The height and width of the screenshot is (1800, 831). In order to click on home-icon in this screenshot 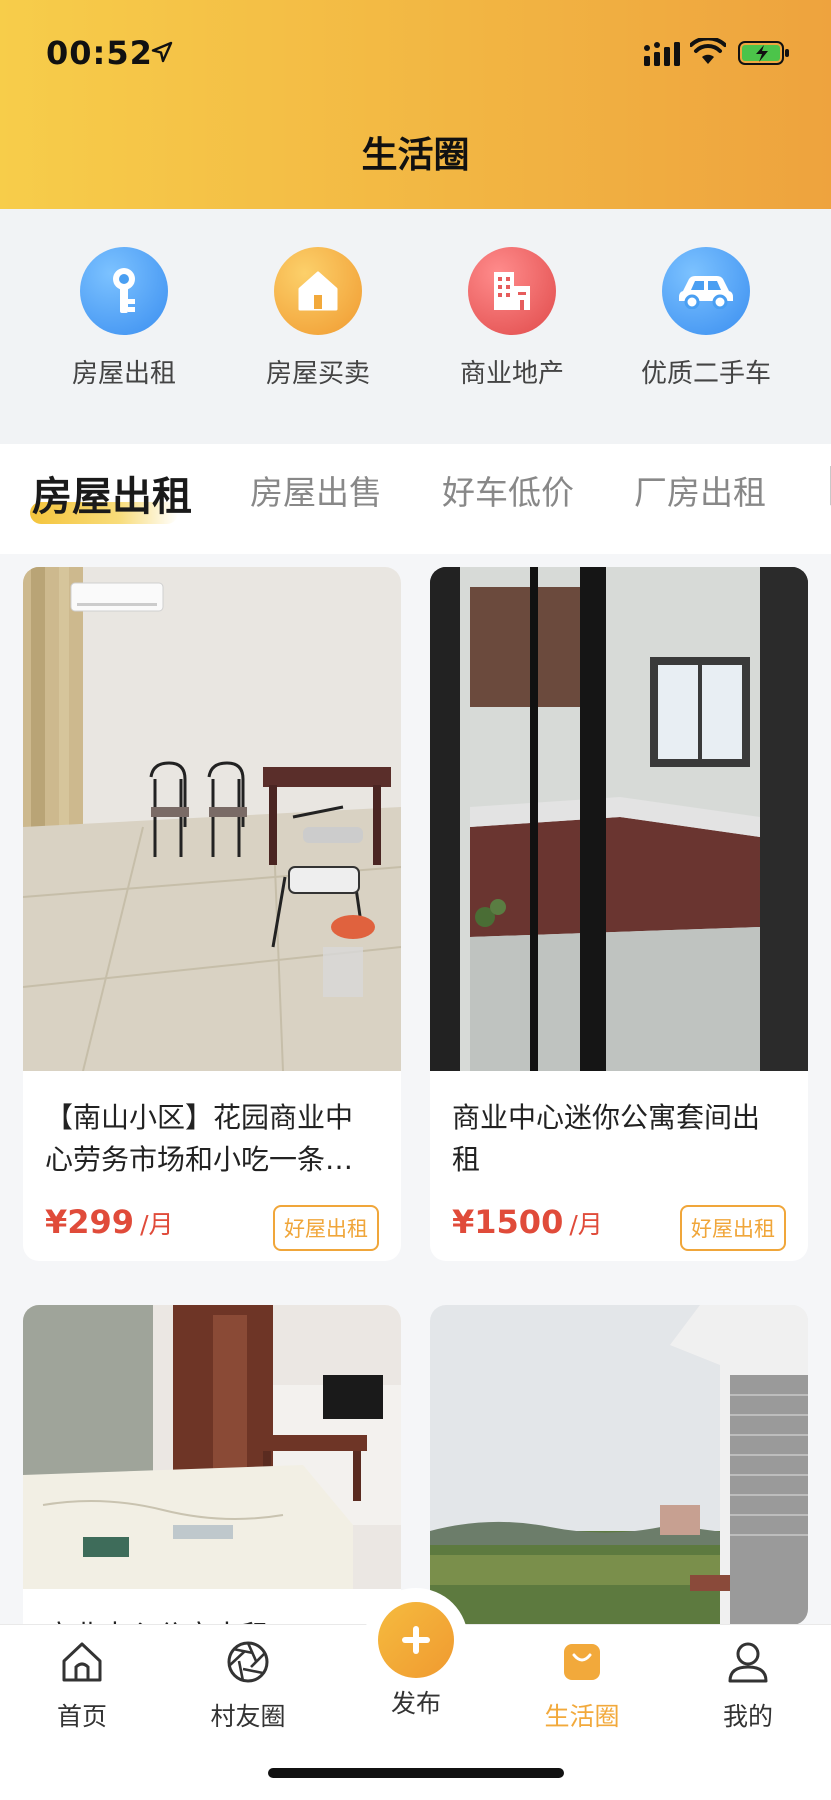, I will do `click(82, 1662)`.